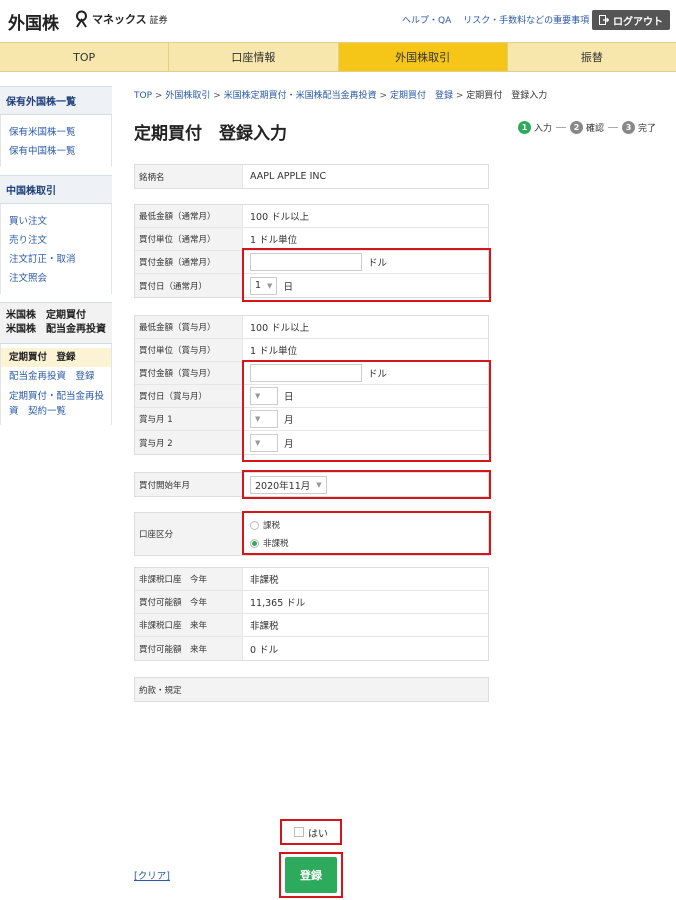 Image resolution: width=676 pixels, height=900 pixels. What do you see at coordinates (210, 134) in the screenshot?
I see `page-title: 定期買付 登録入力` at bounding box center [210, 134].